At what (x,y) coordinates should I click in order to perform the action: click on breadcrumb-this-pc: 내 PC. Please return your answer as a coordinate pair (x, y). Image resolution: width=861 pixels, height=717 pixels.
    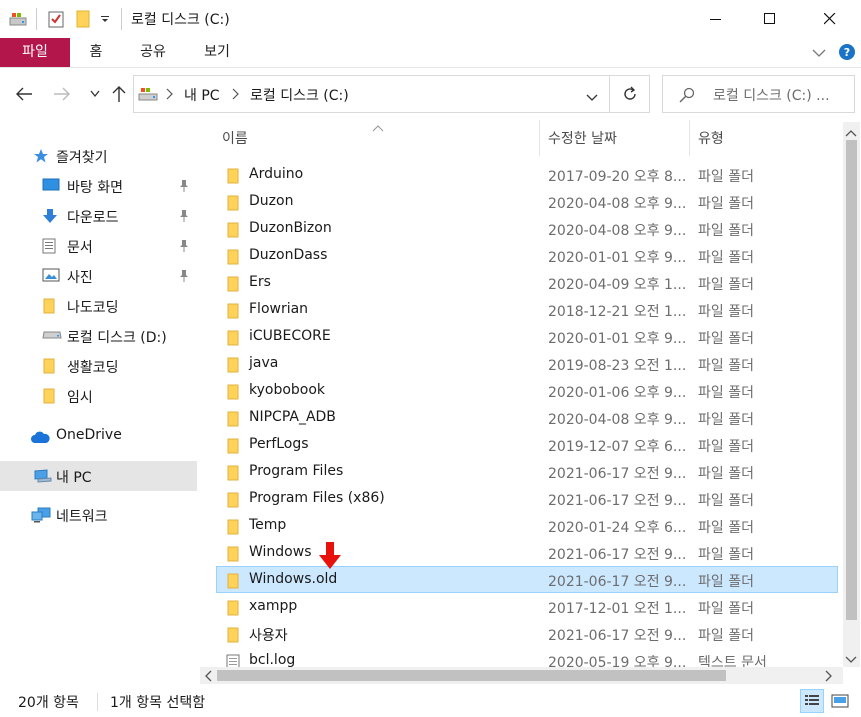
    Looking at the image, I should click on (202, 95).